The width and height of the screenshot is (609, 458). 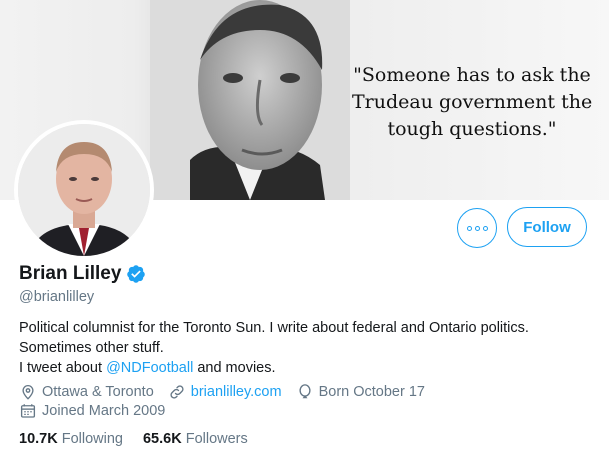 I want to click on profile-meta-row-2: Joined March 2009, so click(x=99, y=411).